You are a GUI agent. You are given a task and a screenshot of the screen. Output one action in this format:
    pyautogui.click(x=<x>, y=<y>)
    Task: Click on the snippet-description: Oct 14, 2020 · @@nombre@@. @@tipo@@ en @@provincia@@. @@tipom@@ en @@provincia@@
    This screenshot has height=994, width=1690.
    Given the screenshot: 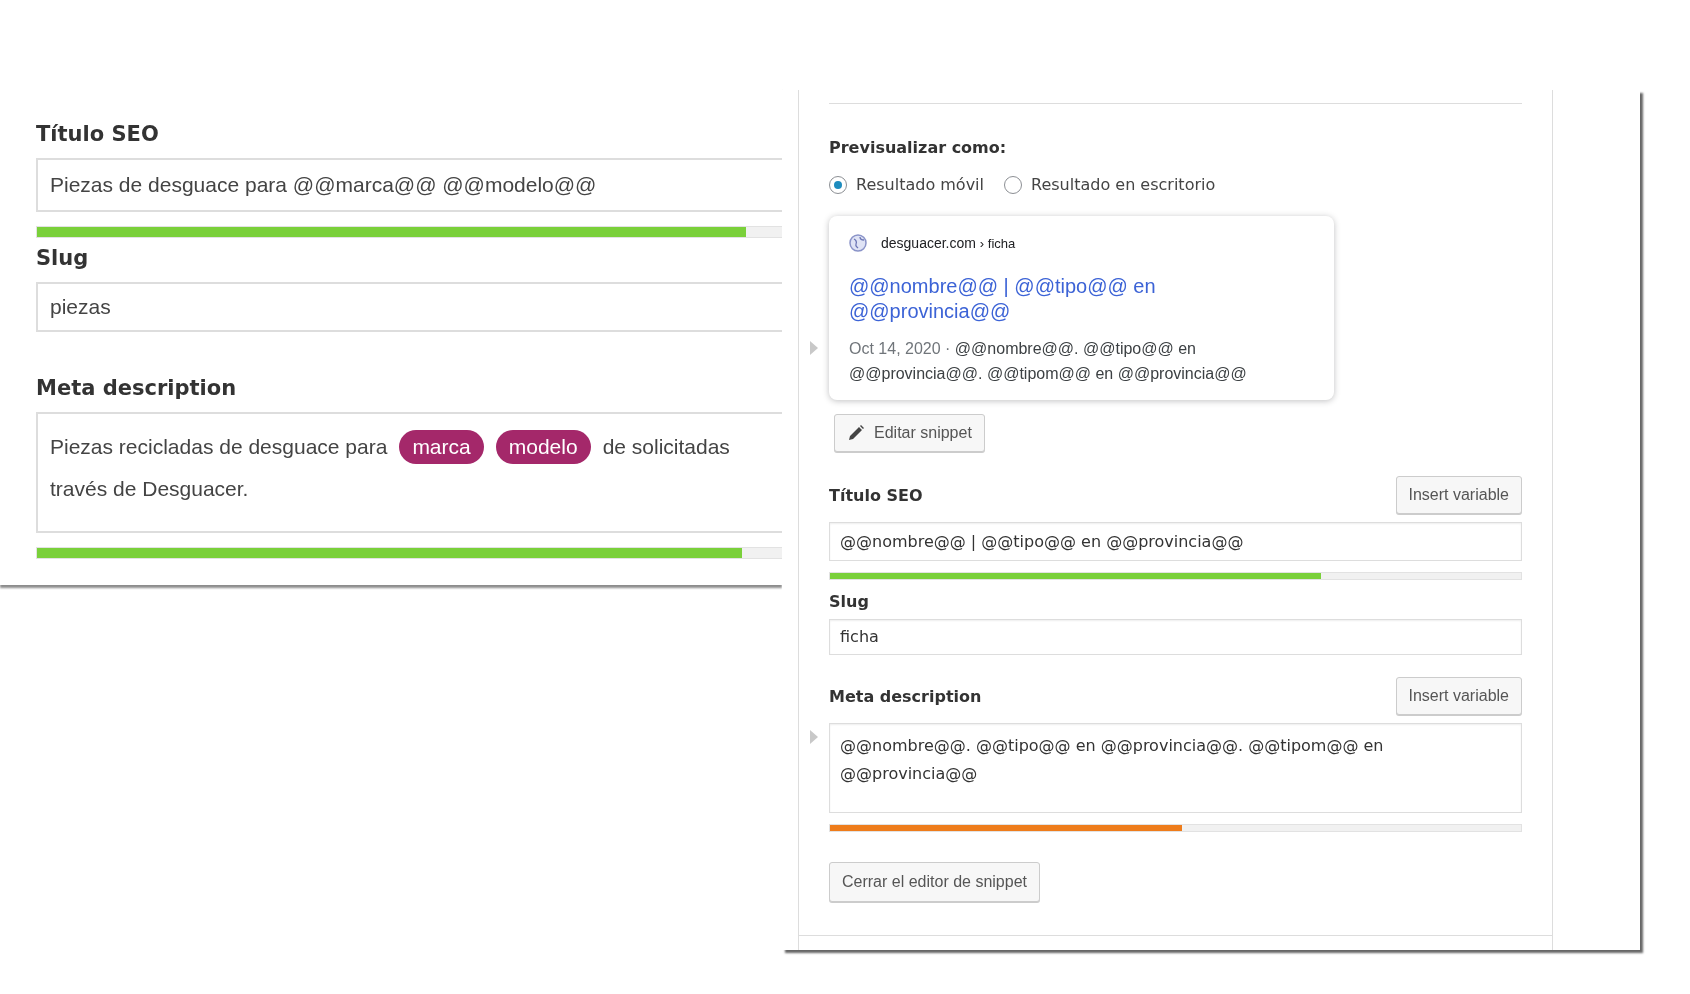 What is the action you would take?
    pyautogui.click(x=1048, y=361)
    